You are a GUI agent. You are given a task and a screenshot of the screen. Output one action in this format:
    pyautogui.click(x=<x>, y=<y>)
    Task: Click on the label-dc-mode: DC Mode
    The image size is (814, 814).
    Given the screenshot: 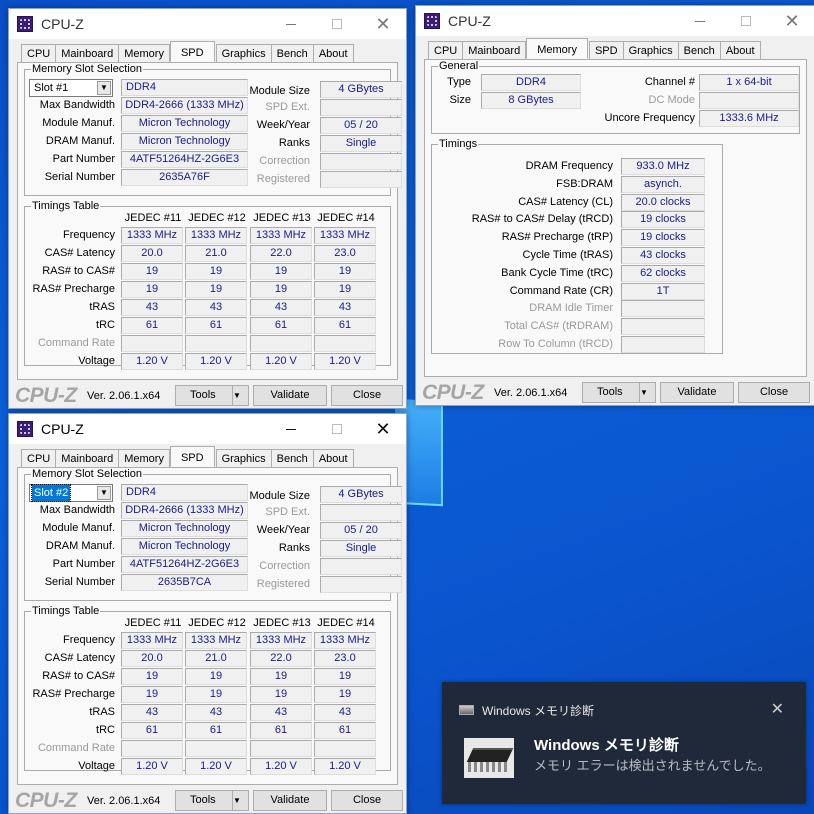 What is the action you would take?
    pyautogui.click(x=671, y=100)
    